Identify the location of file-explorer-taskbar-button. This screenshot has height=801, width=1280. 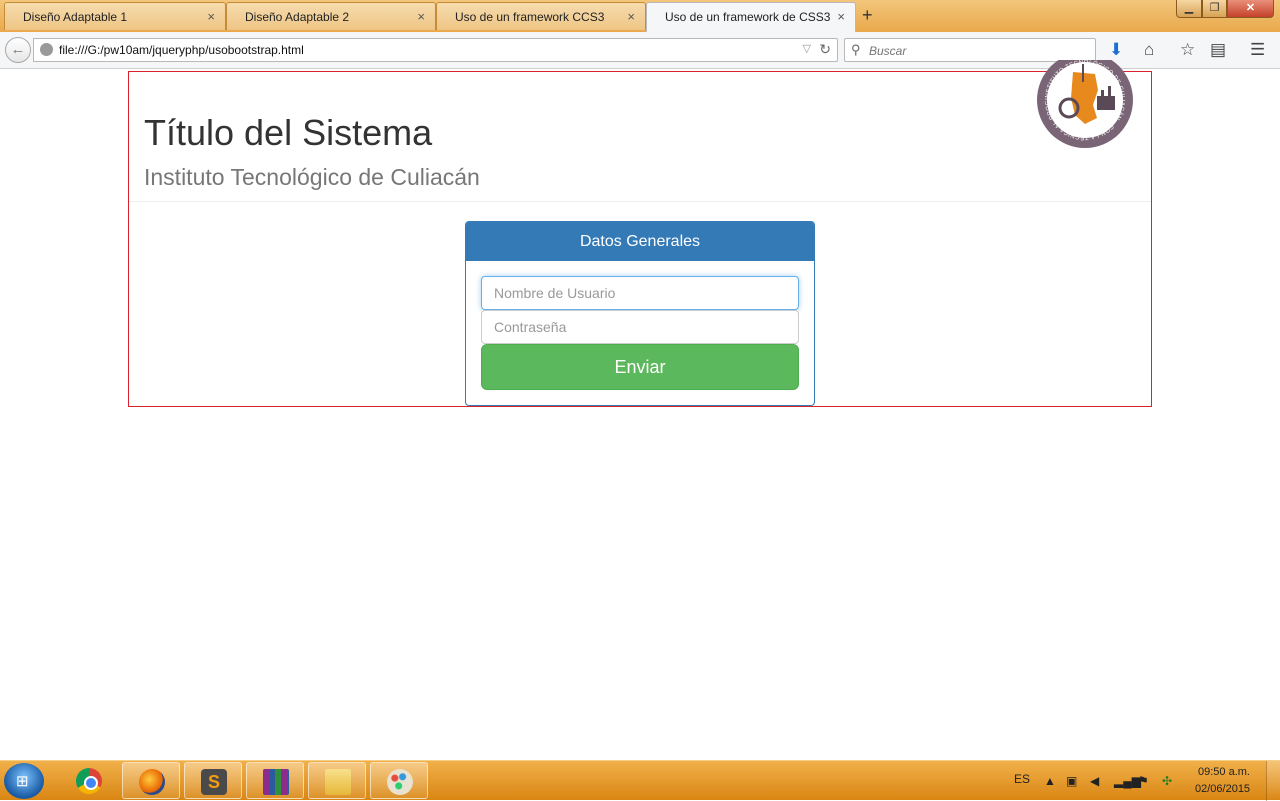
(337, 780).